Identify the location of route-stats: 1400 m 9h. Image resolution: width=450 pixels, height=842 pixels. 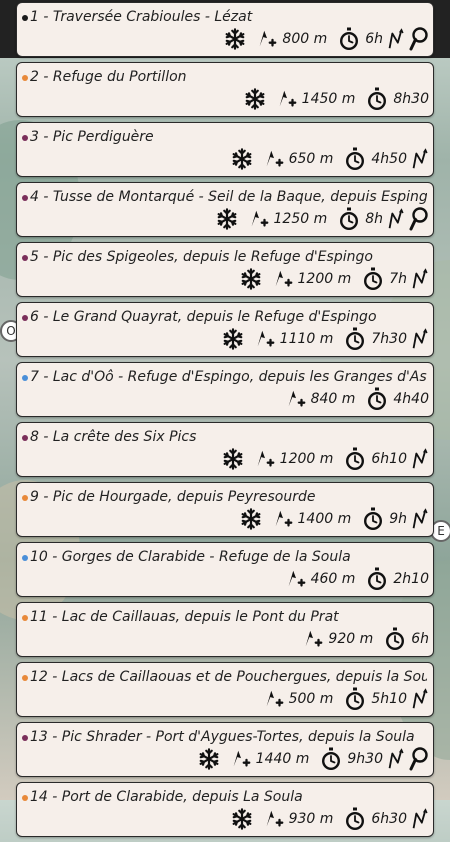
(335, 519).